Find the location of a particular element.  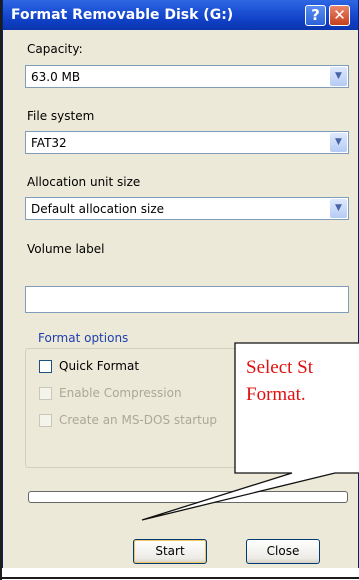

callout-line-2: Format. is located at coordinates (276, 394).